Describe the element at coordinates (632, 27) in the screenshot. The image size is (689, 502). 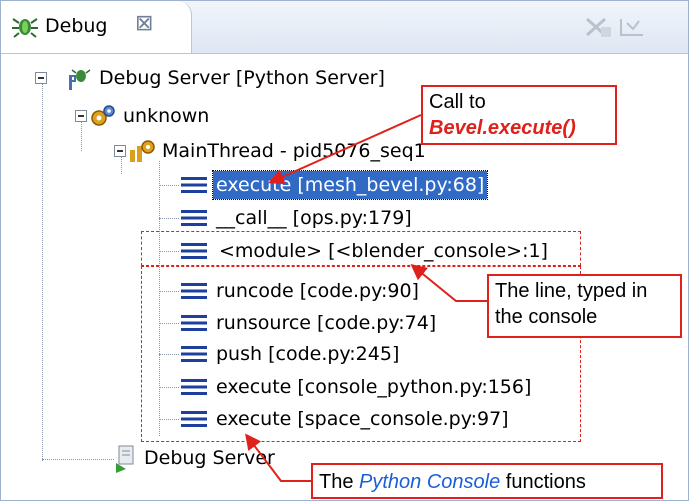
I see `collapse-icon` at that location.